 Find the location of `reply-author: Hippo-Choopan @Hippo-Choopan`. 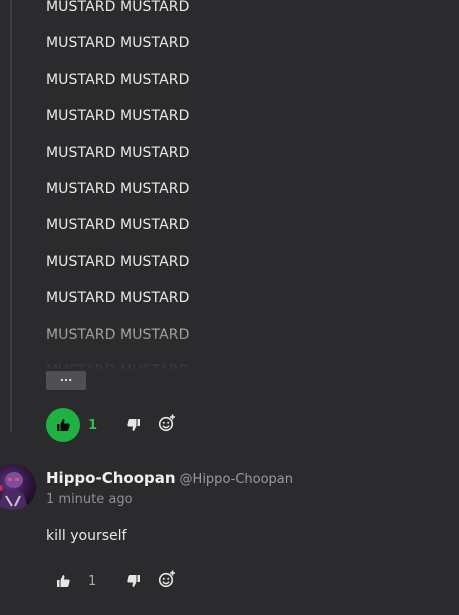

reply-author: Hippo-Choopan @Hippo-Choopan is located at coordinates (169, 478).